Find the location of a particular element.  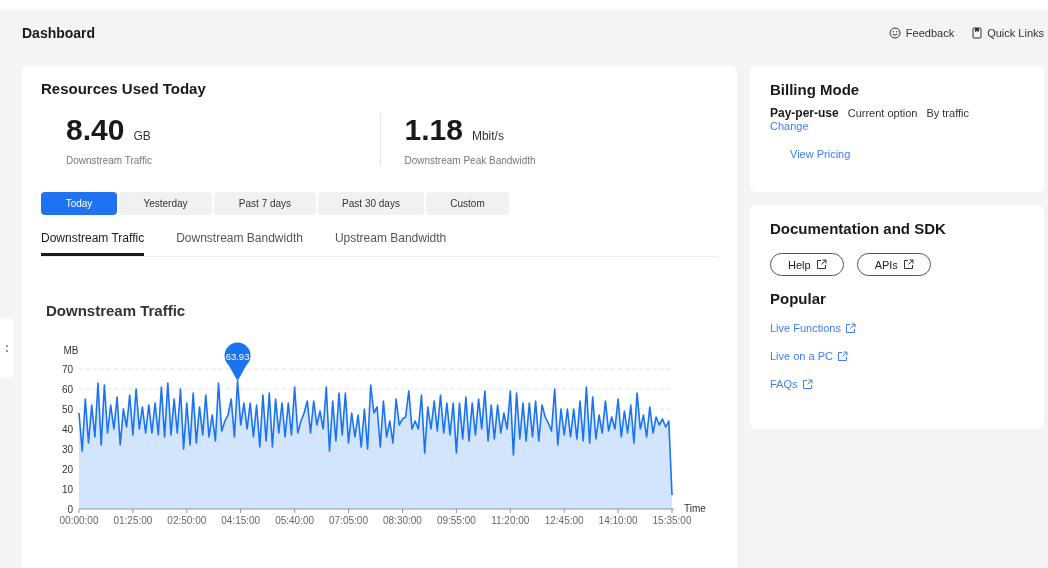

doc-link: Live Functions is located at coordinates (813, 328).